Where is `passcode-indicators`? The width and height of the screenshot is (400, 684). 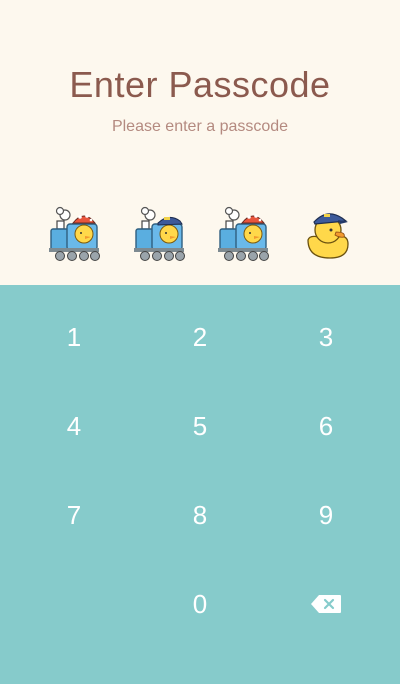
passcode-indicators is located at coordinates (200, 234).